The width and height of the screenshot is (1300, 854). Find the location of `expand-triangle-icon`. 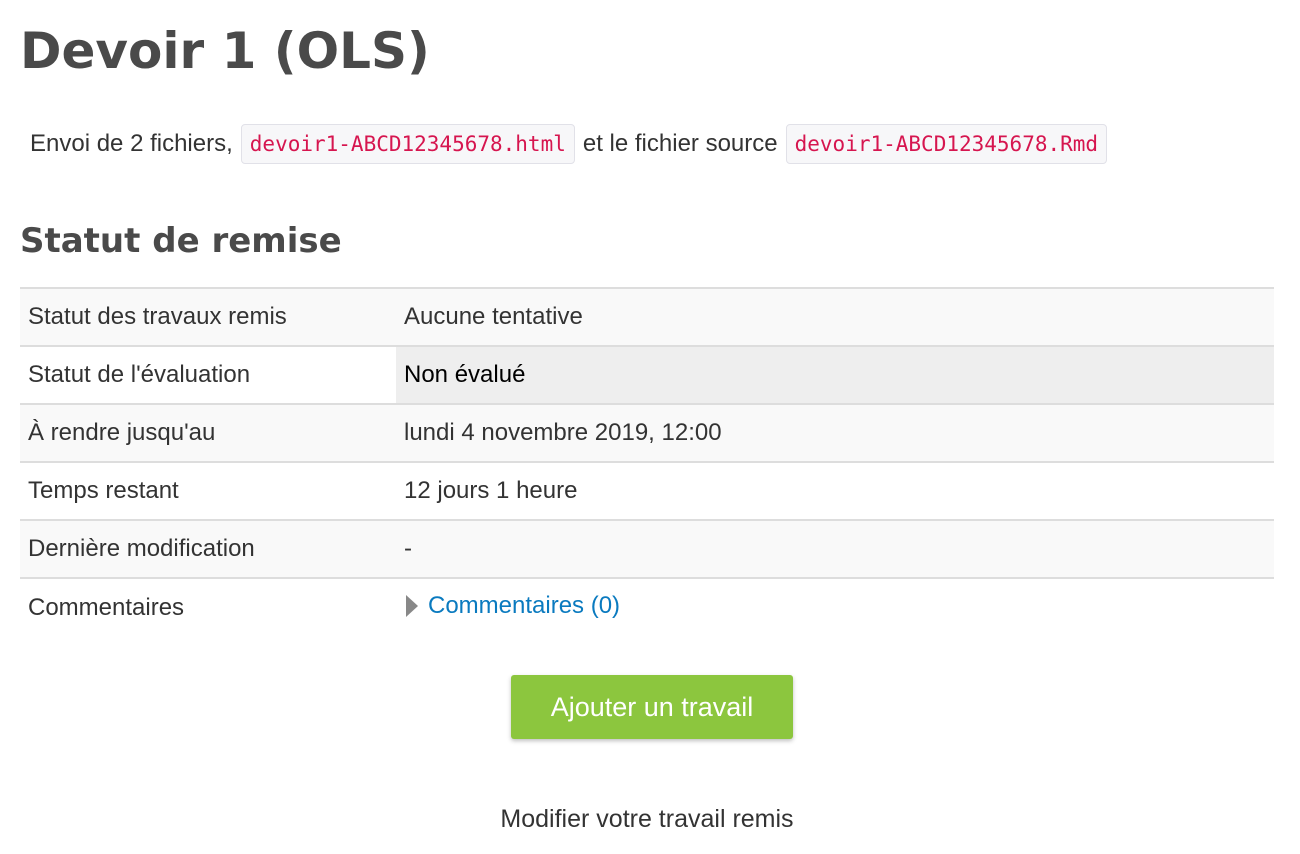

expand-triangle-icon is located at coordinates (412, 605).